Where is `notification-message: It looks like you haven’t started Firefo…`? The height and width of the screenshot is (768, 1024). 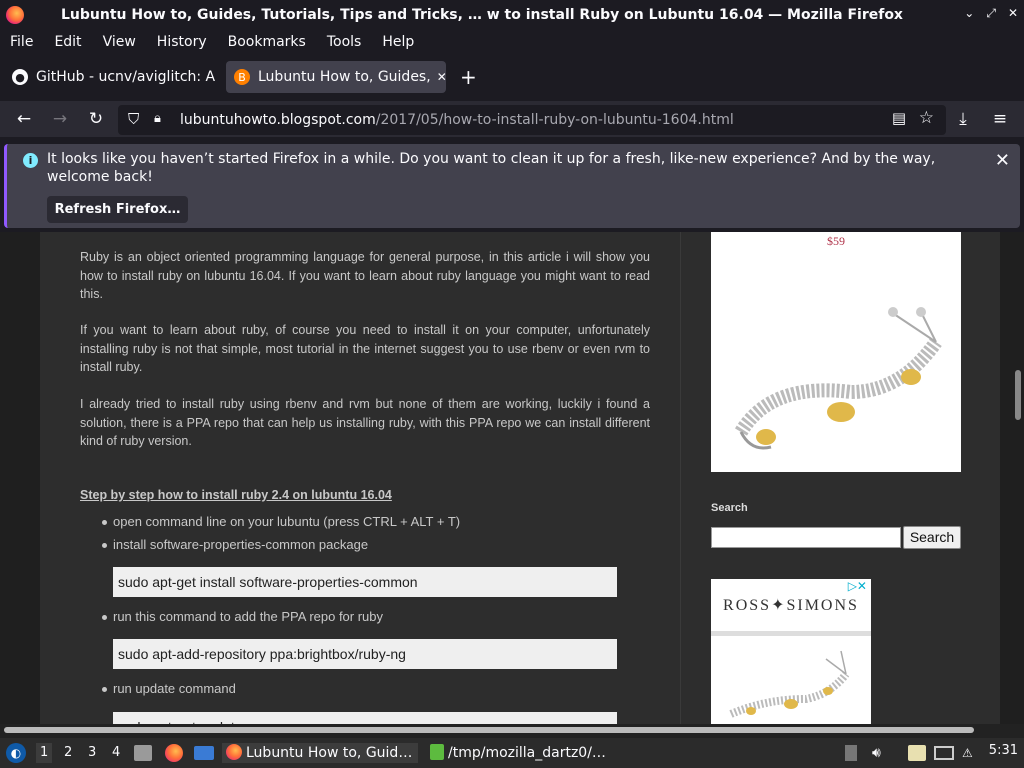
notification-message: It looks like you haven’t started Firefo… is located at coordinates (491, 168).